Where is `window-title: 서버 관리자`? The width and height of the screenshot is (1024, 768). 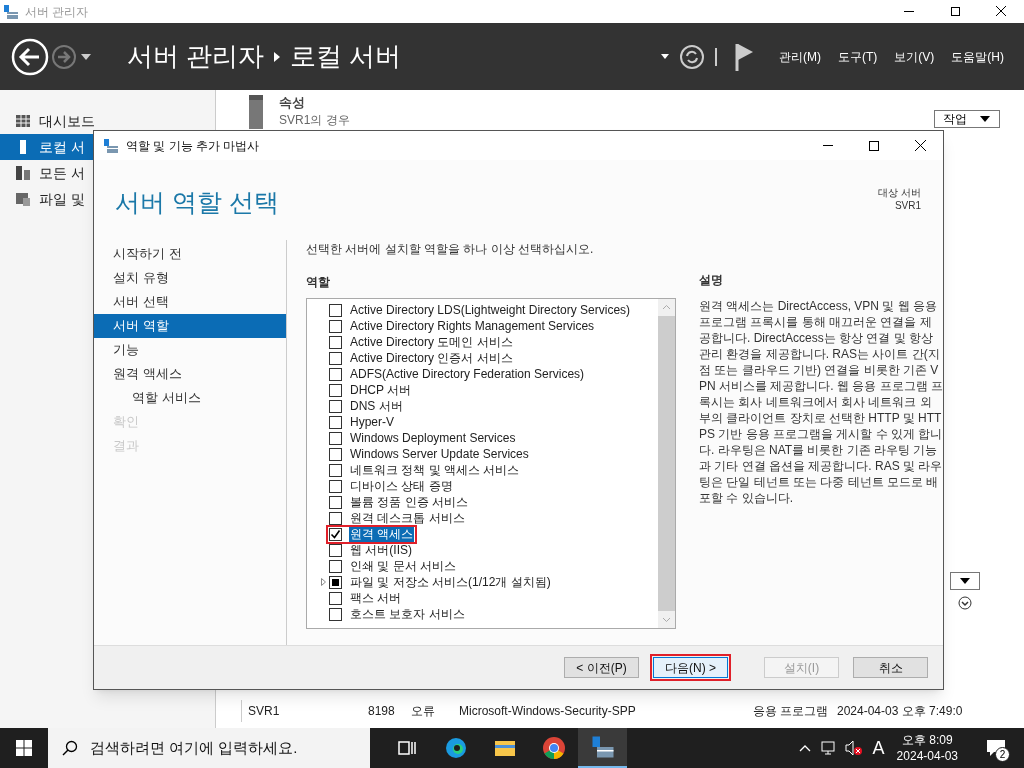 window-title: 서버 관리자 is located at coordinates (57, 12).